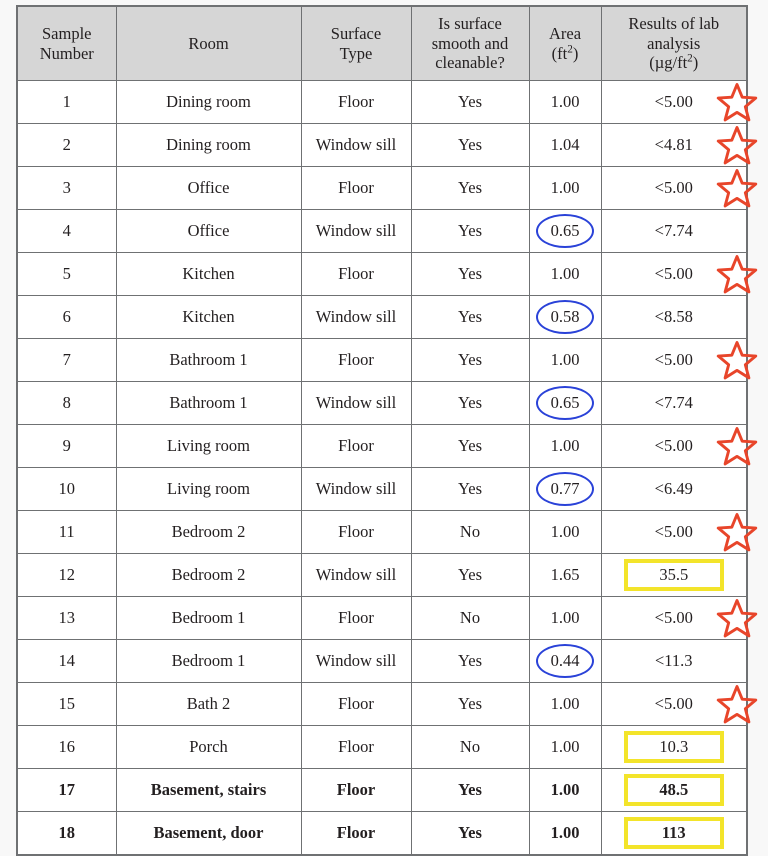 This screenshot has width=768, height=856. I want to click on column-header-line: Surface, so click(356, 34).